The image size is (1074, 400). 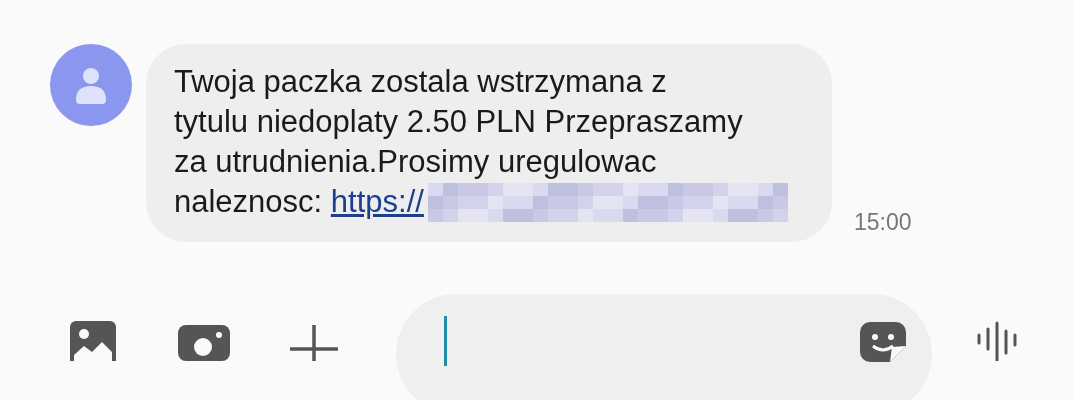 I want to click on message-link: https://, so click(x=377, y=201).